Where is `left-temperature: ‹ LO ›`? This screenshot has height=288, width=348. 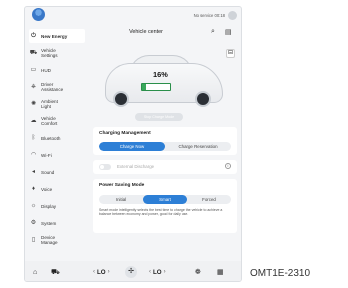
left-temperature: ‹ LO › is located at coordinates (101, 271).